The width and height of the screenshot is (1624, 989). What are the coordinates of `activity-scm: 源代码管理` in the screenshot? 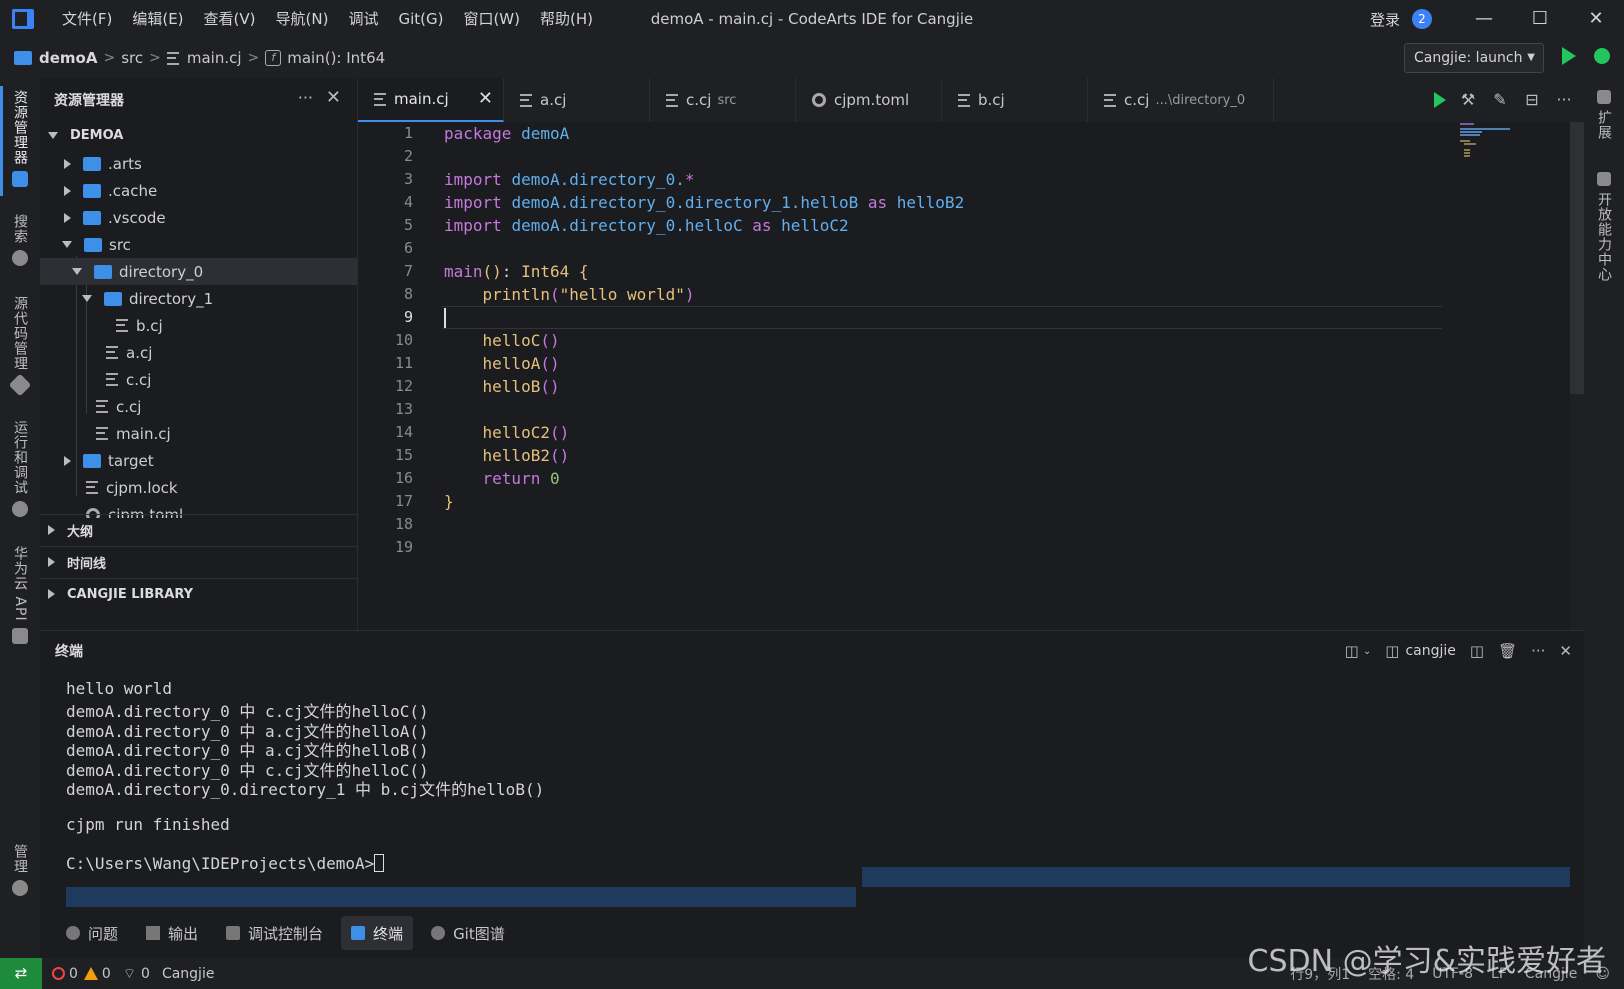 It's located at (20, 346).